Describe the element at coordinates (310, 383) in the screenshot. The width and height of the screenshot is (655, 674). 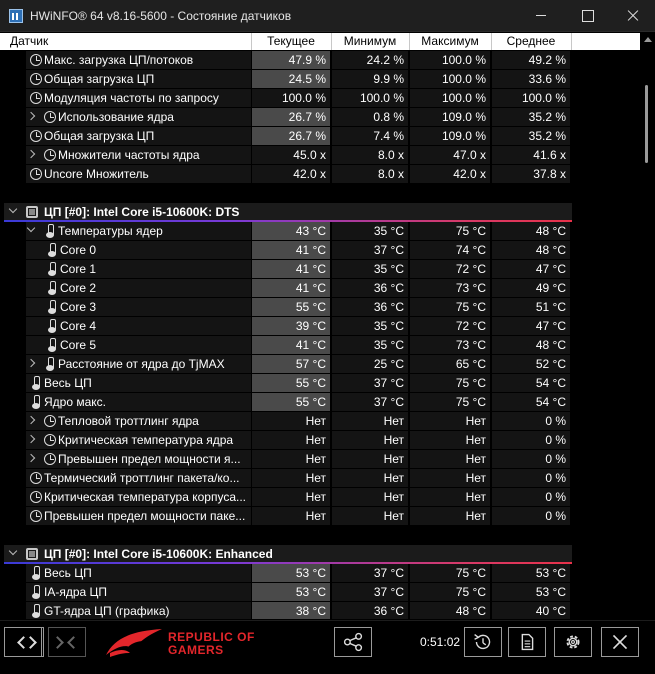
I see `value-cur: 55 °C` at that location.